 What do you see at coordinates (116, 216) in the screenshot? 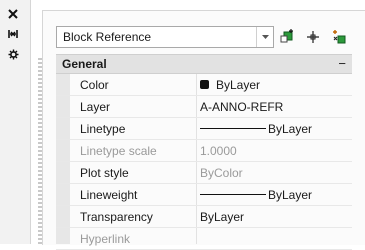
I see `property-name: Transparency` at bounding box center [116, 216].